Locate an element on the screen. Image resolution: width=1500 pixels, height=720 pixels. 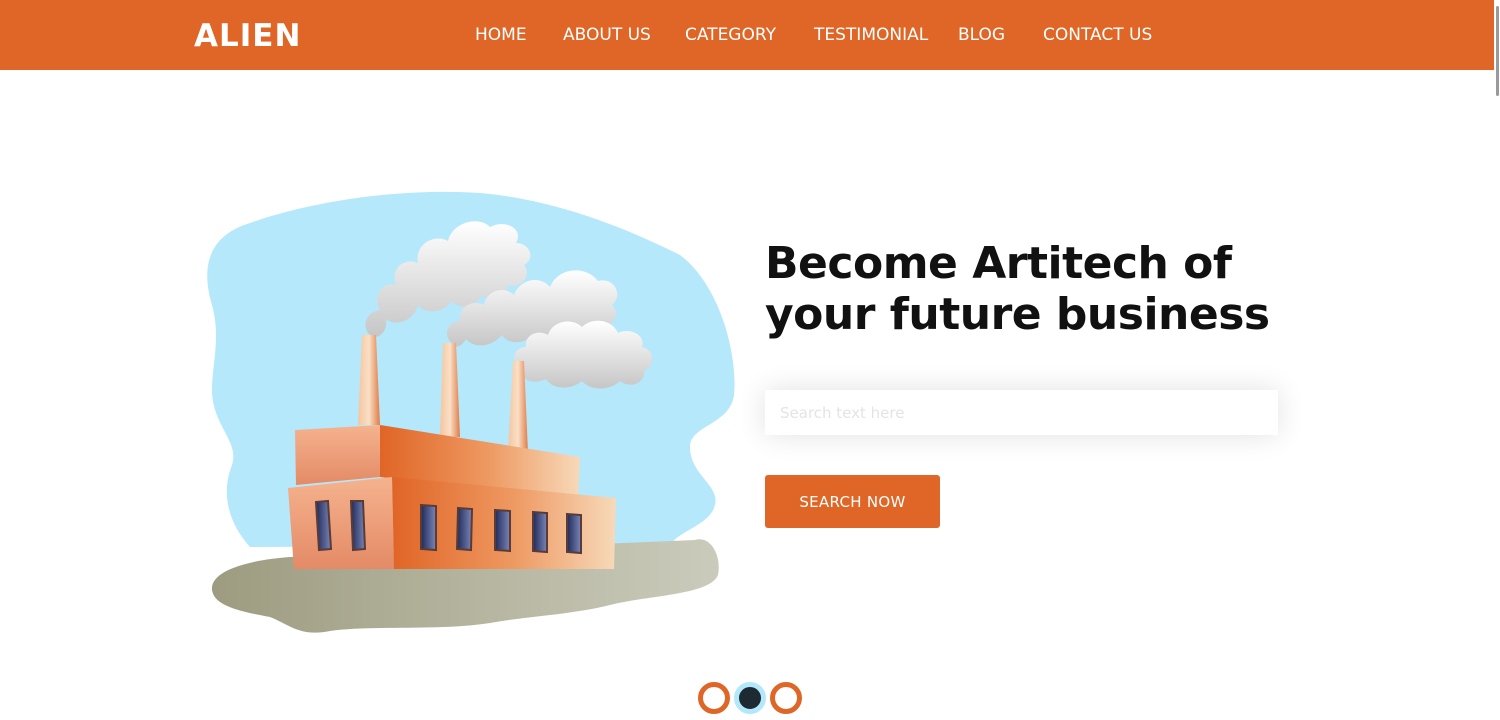
factory-lower-side is located at coordinates (341, 523).